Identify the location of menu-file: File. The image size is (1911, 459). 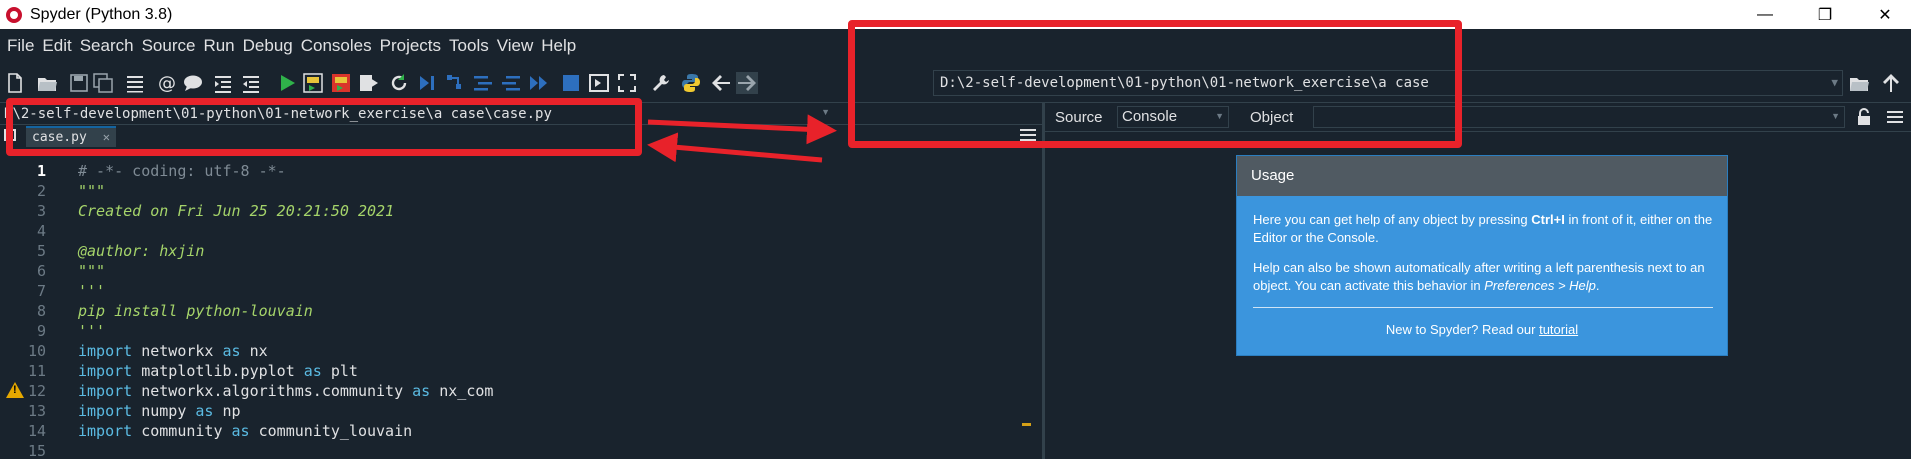
(20, 46).